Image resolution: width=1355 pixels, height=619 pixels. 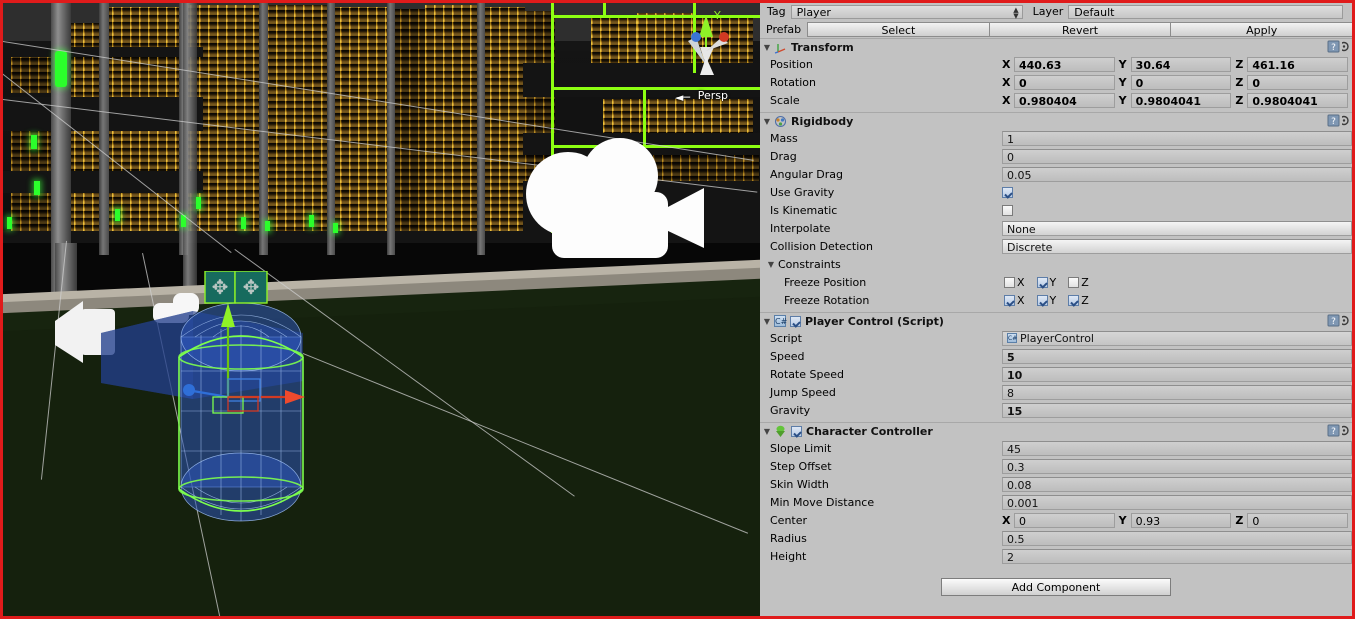 What do you see at coordinates (1177, 556) in the screenshot?
I see `height-field: 2` at bounding box center [1177, 556].